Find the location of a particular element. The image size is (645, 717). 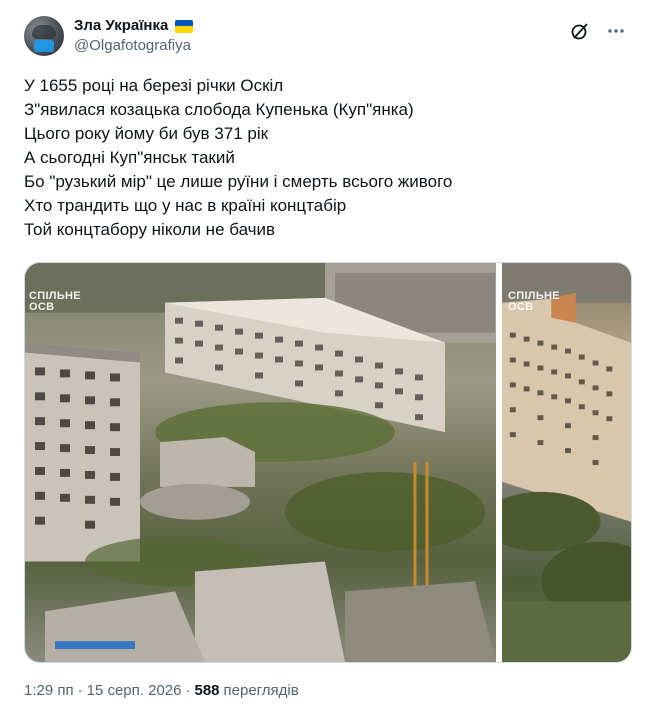

more-icon is located at coordinates (616, 31).